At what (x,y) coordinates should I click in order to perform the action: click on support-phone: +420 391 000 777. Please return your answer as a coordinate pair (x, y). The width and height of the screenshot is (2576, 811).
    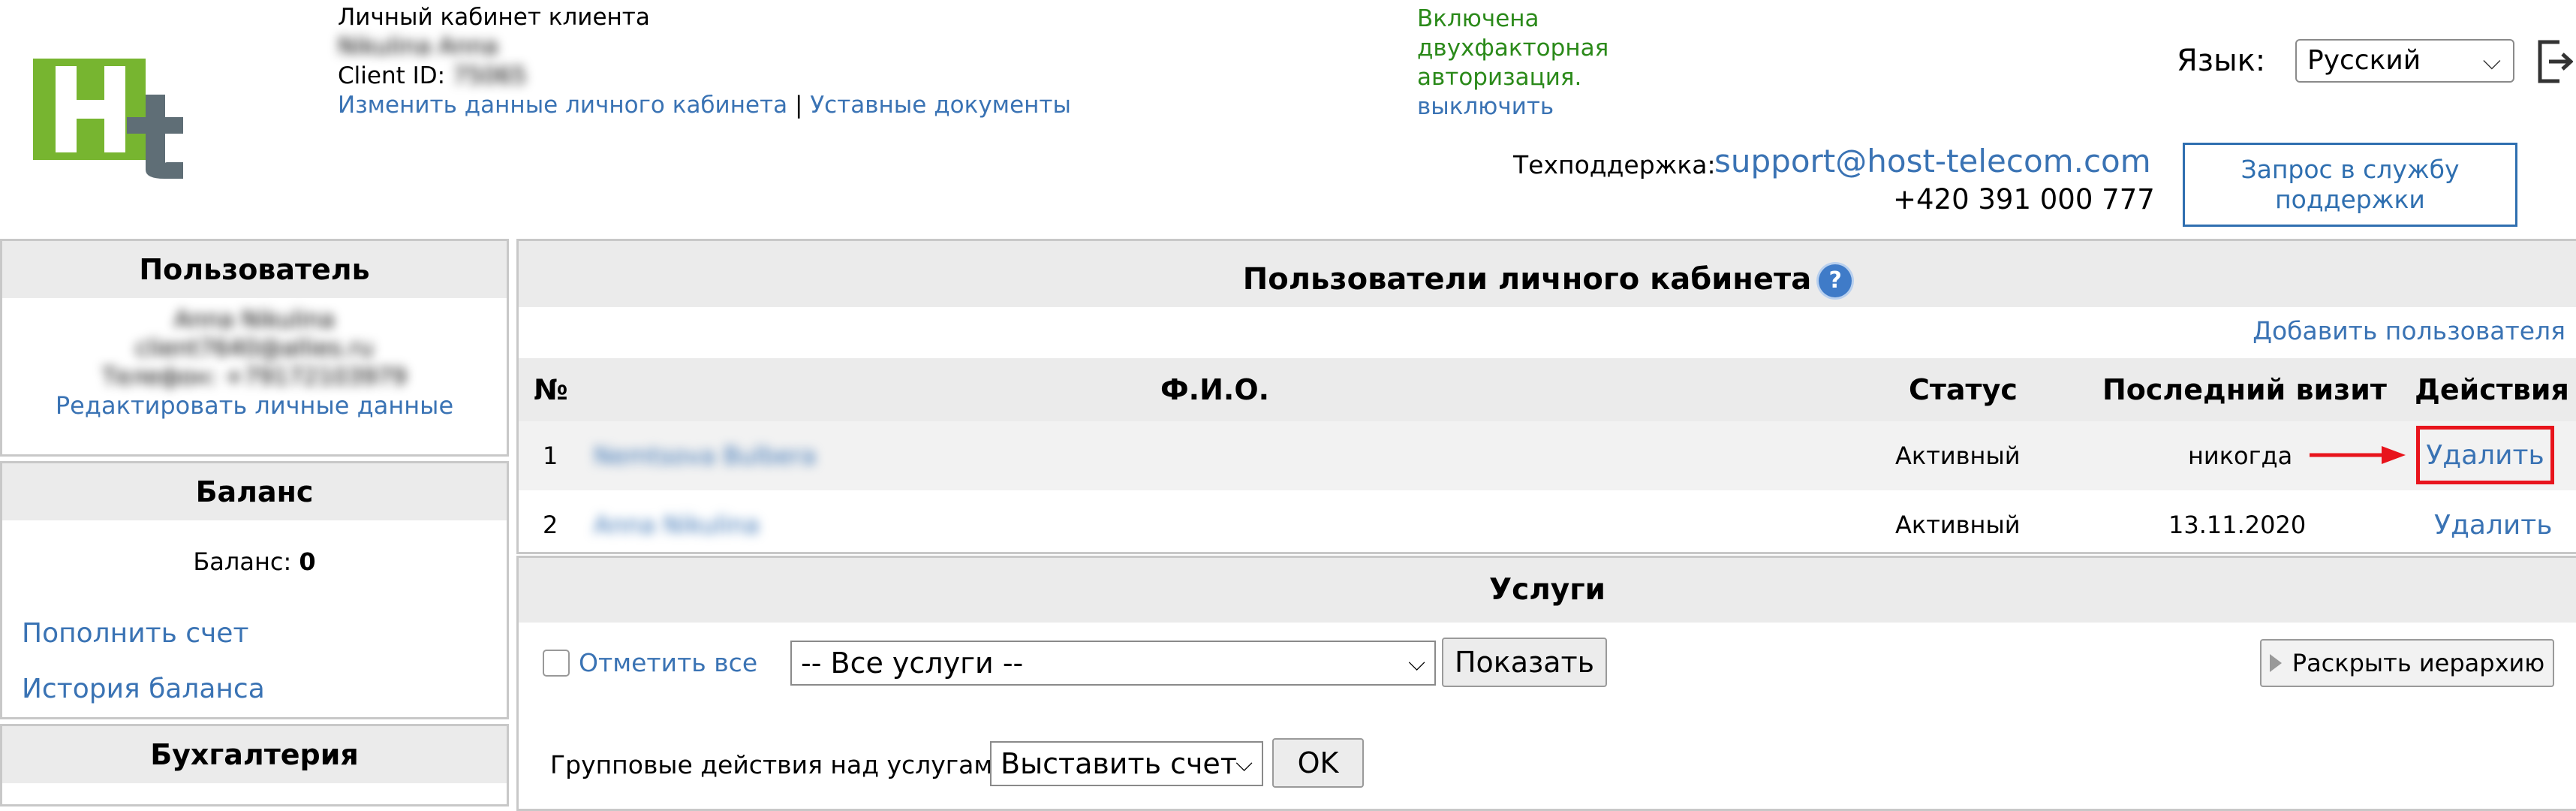
    Looking at the image, I should click on (2024, 199).